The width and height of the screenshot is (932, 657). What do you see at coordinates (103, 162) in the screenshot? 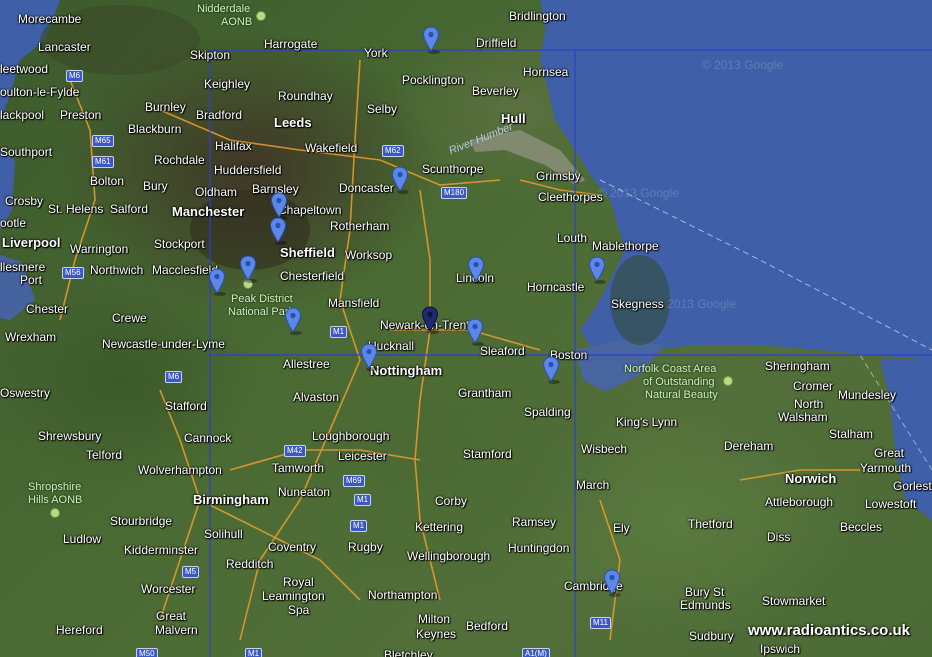
I see `road-shield: M61` at bounding box center [103, 162].